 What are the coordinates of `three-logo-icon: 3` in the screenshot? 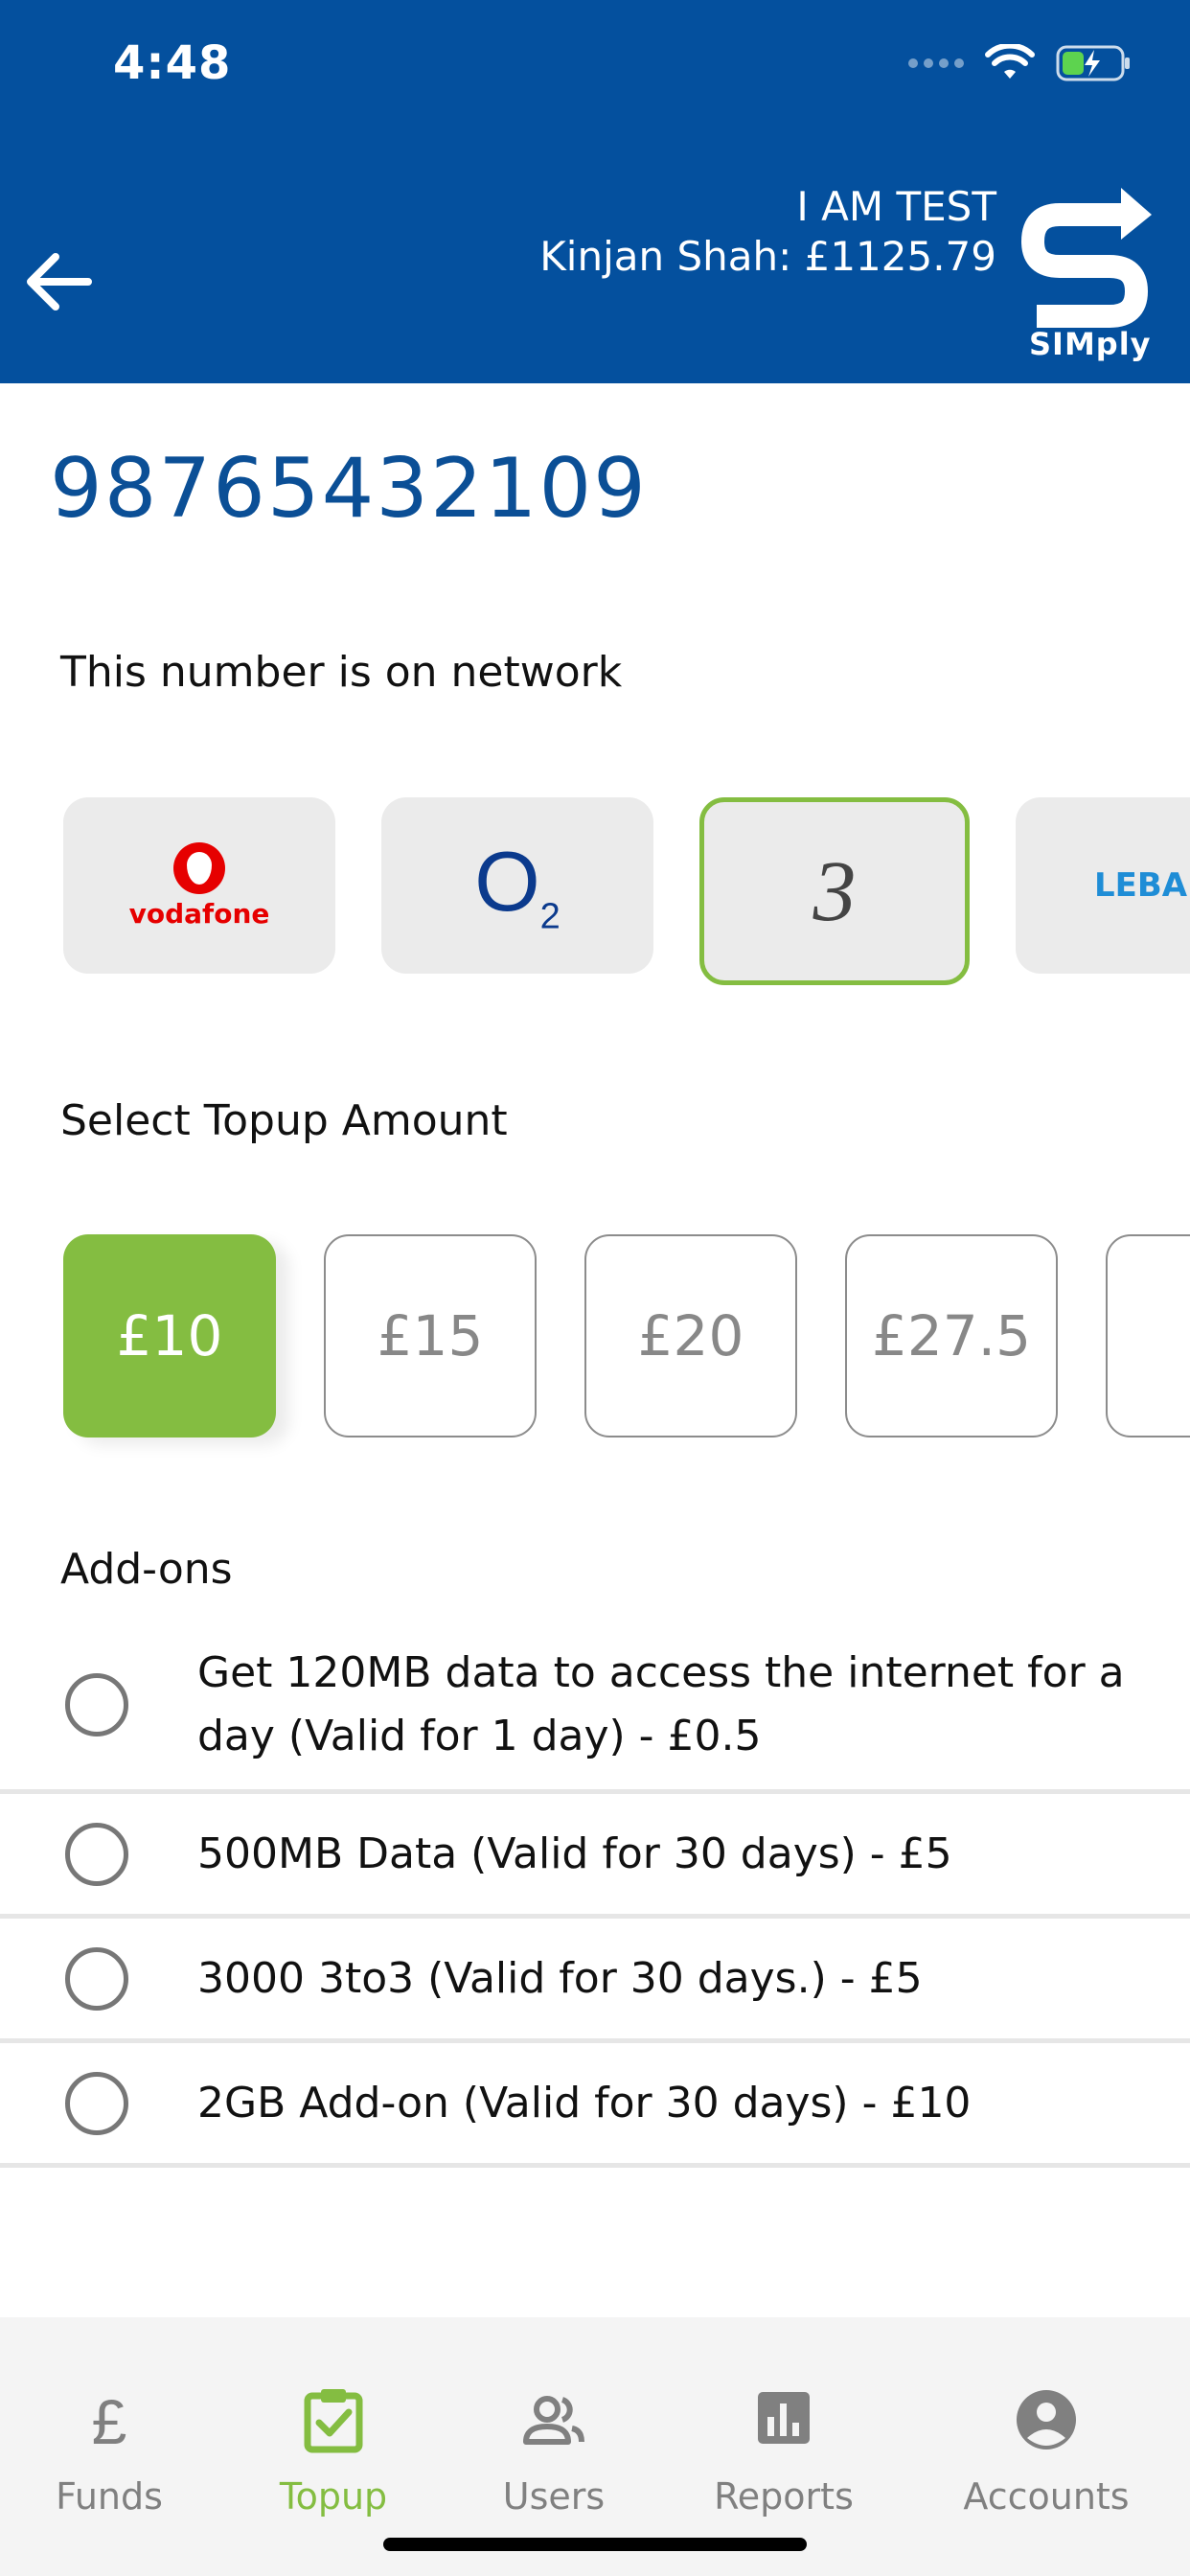 It's located at (835, 891).